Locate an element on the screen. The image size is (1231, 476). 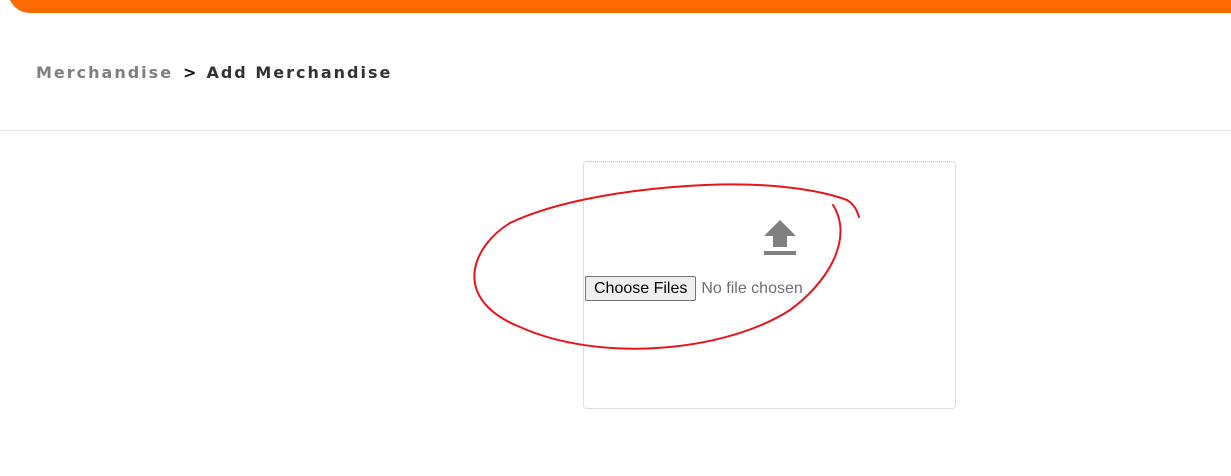
file-input: Choose Files No file chosen is located at coordinates (694, 288).